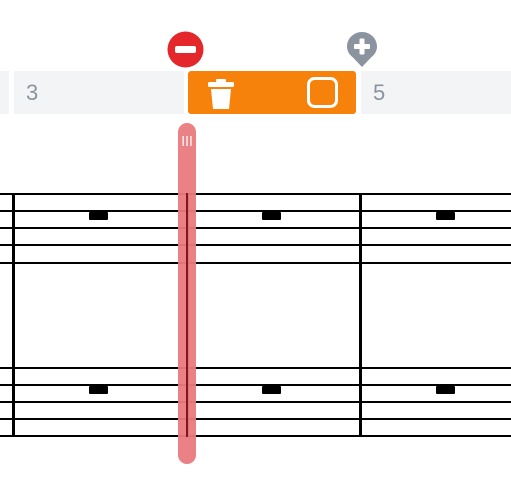  Describe the element at coordinates (379, 92) in the screenshot. I see `measure-5-label: 5` at that location.